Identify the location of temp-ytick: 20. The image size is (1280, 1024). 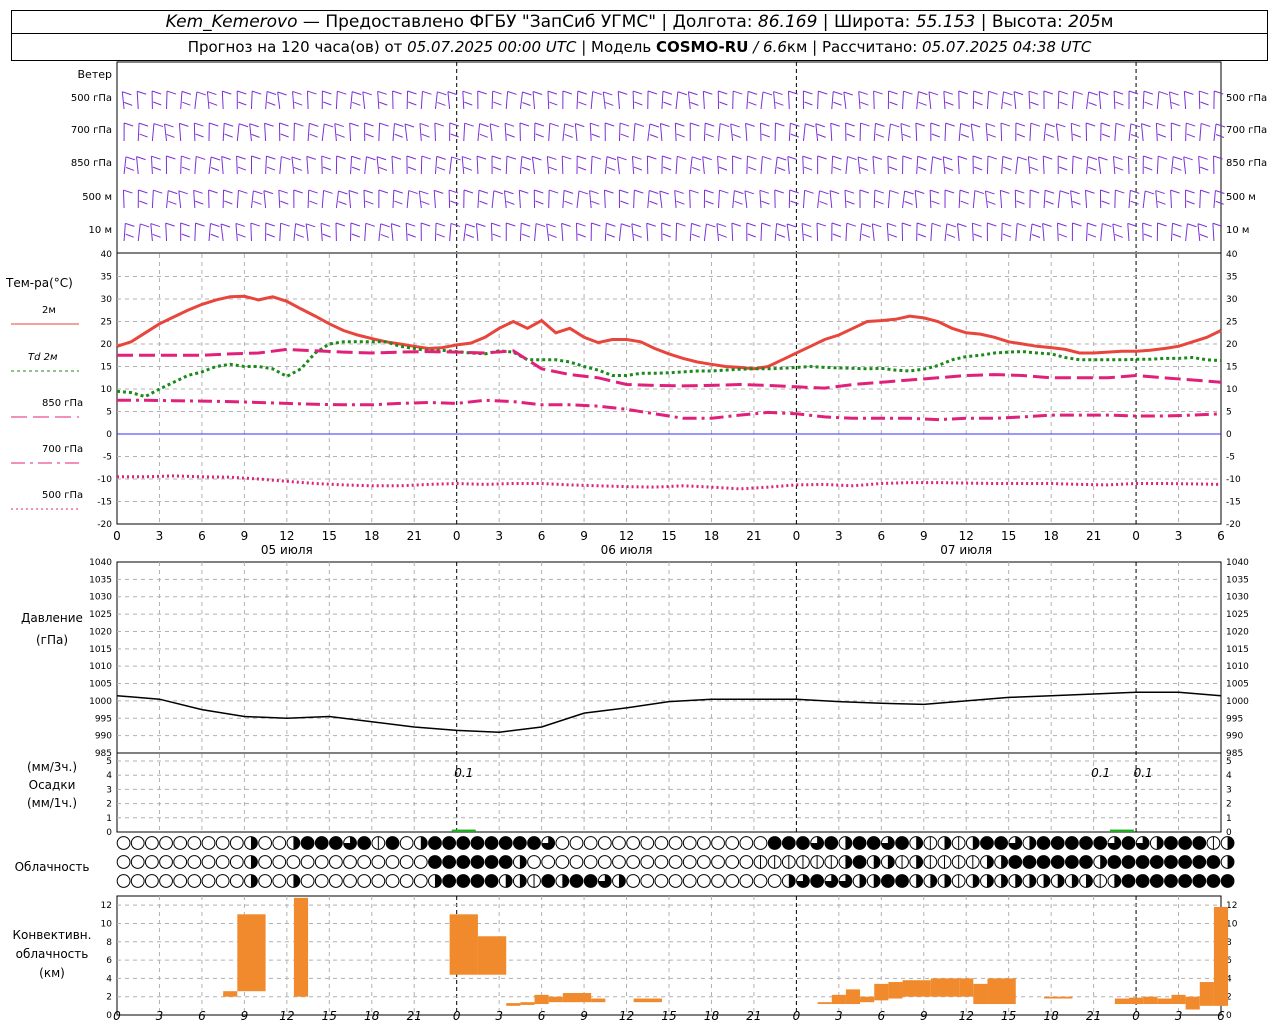
(107, 345).